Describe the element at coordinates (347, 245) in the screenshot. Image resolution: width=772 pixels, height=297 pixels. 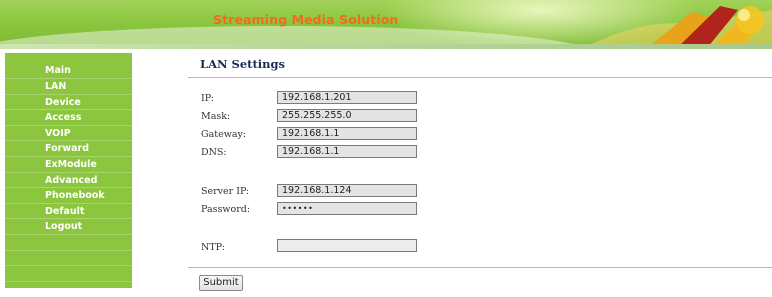
I see `ntp-field` at that location.